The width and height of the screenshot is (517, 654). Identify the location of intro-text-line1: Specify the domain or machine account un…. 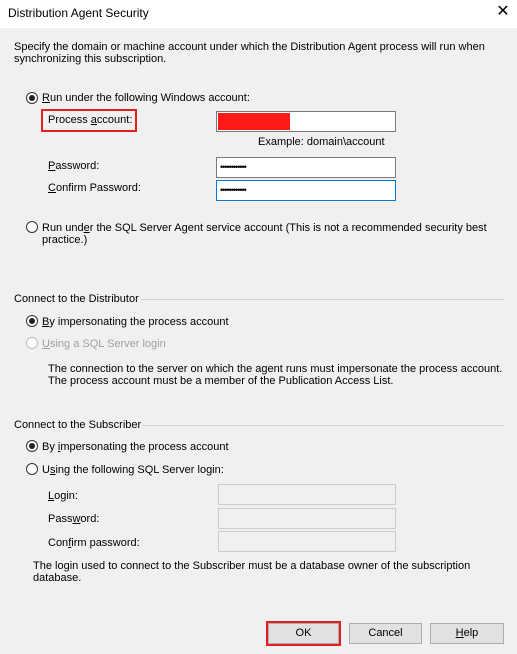
(249, 47).